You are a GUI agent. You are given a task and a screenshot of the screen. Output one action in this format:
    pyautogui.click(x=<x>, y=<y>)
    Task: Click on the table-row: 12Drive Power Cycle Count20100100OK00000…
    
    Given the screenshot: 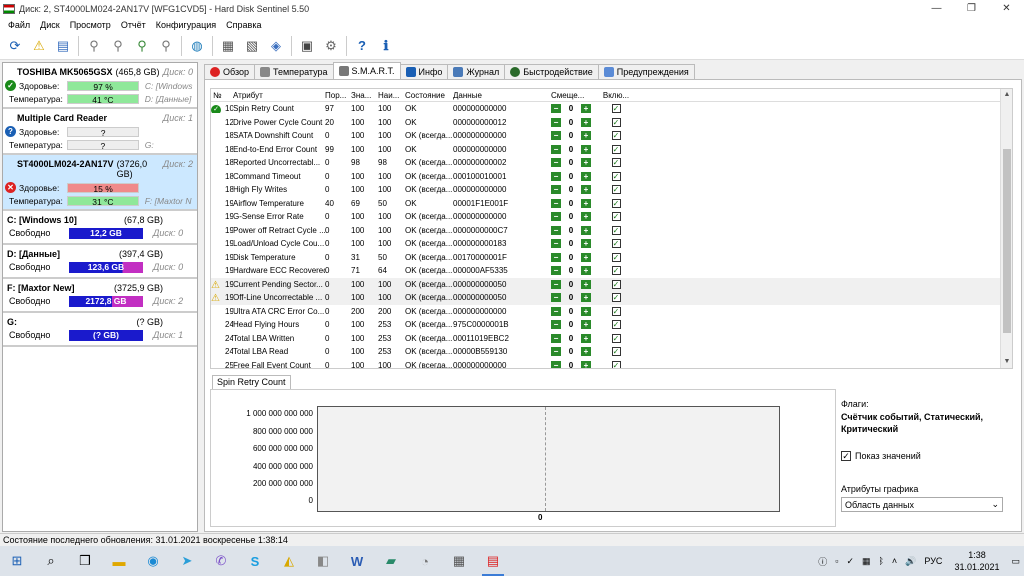 What is the action you would take?
    pyautogui.click(x=611, y=123)
    